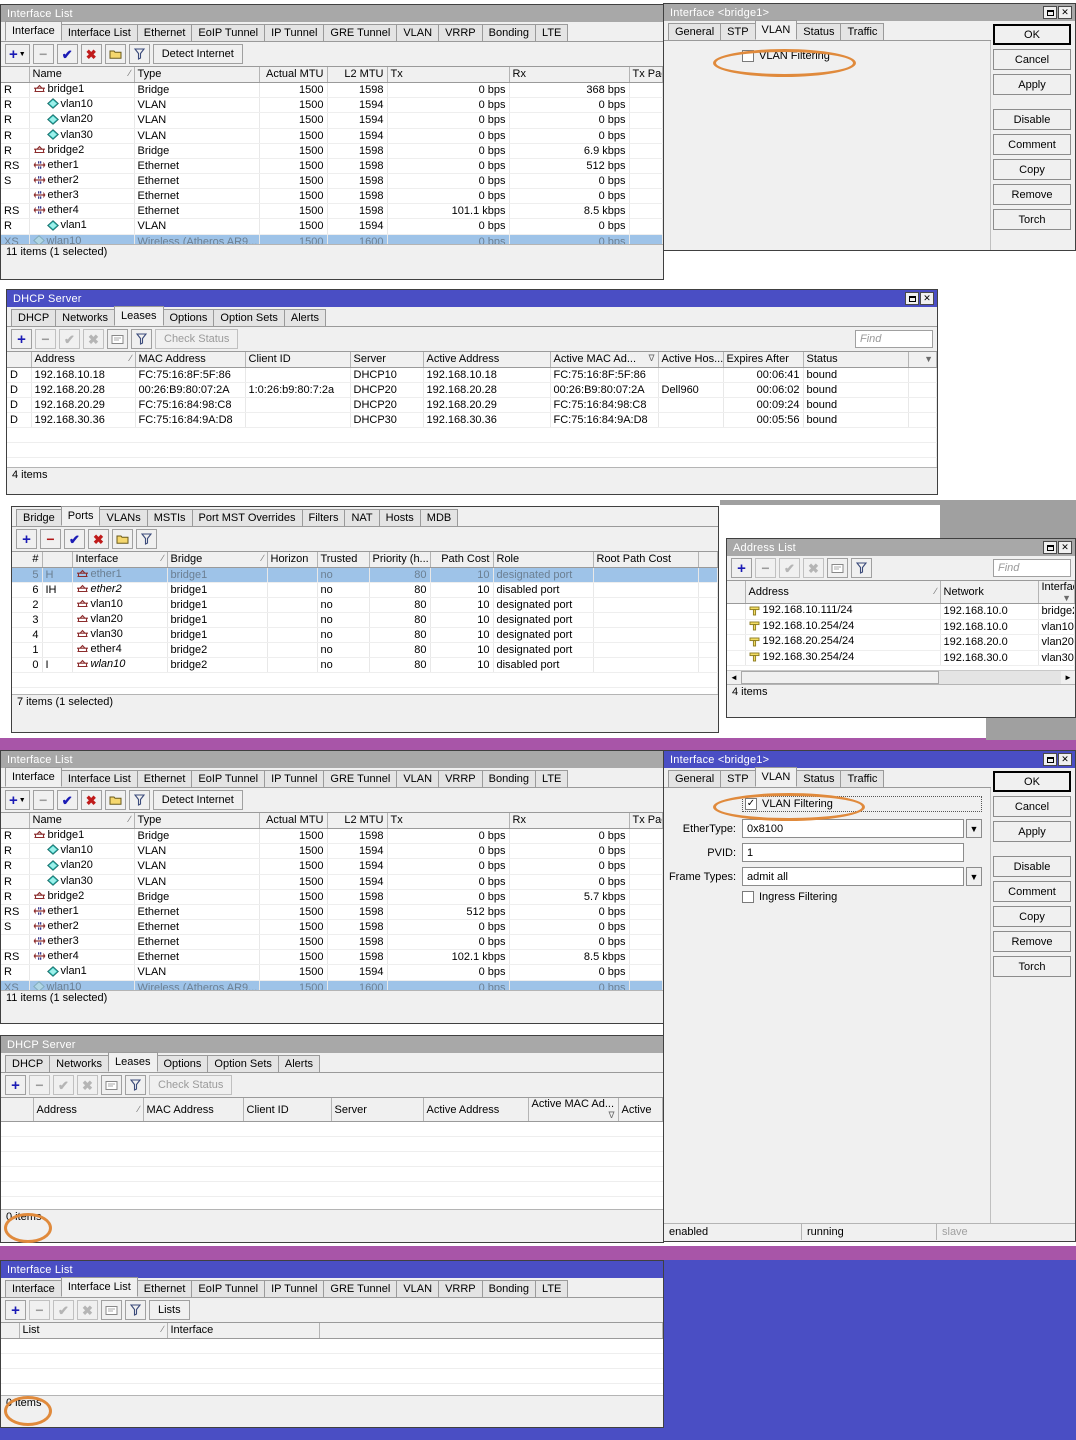 This screenshot has height=1440, width=1076. What do you see at coordinates (133, 1062) in the screenshot?
I see `tab-leases: Leases` at bounding box center [133, 1062].